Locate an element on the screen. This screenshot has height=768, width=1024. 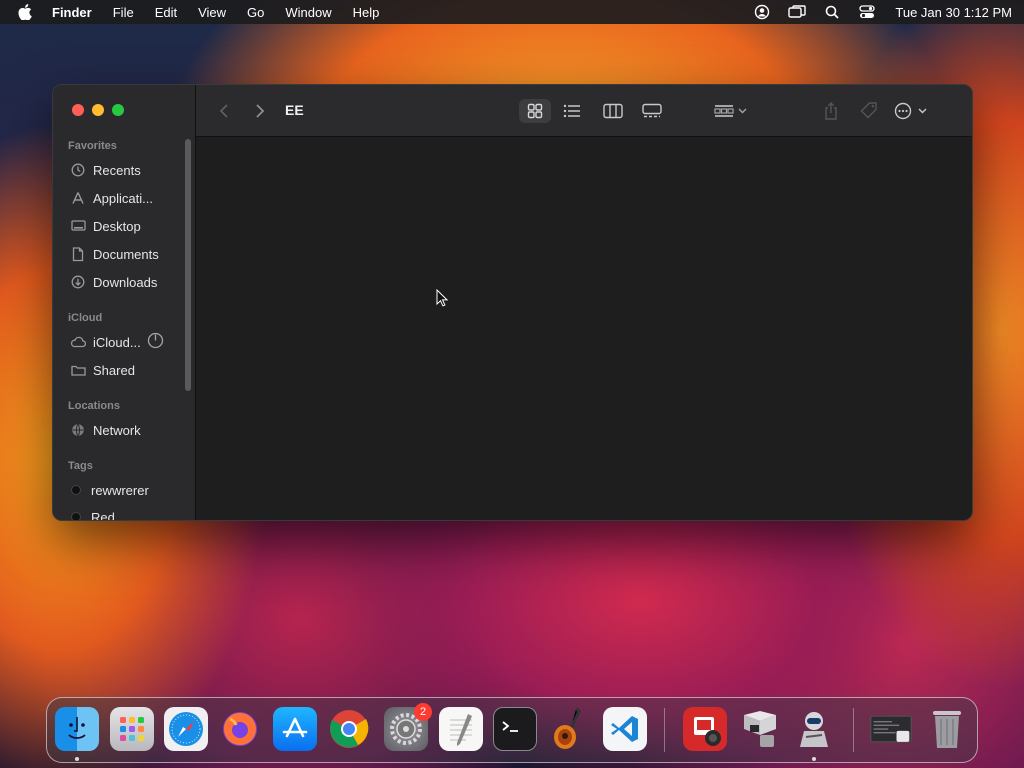
dock-garageband-icon is located at coordinates (569, 729).